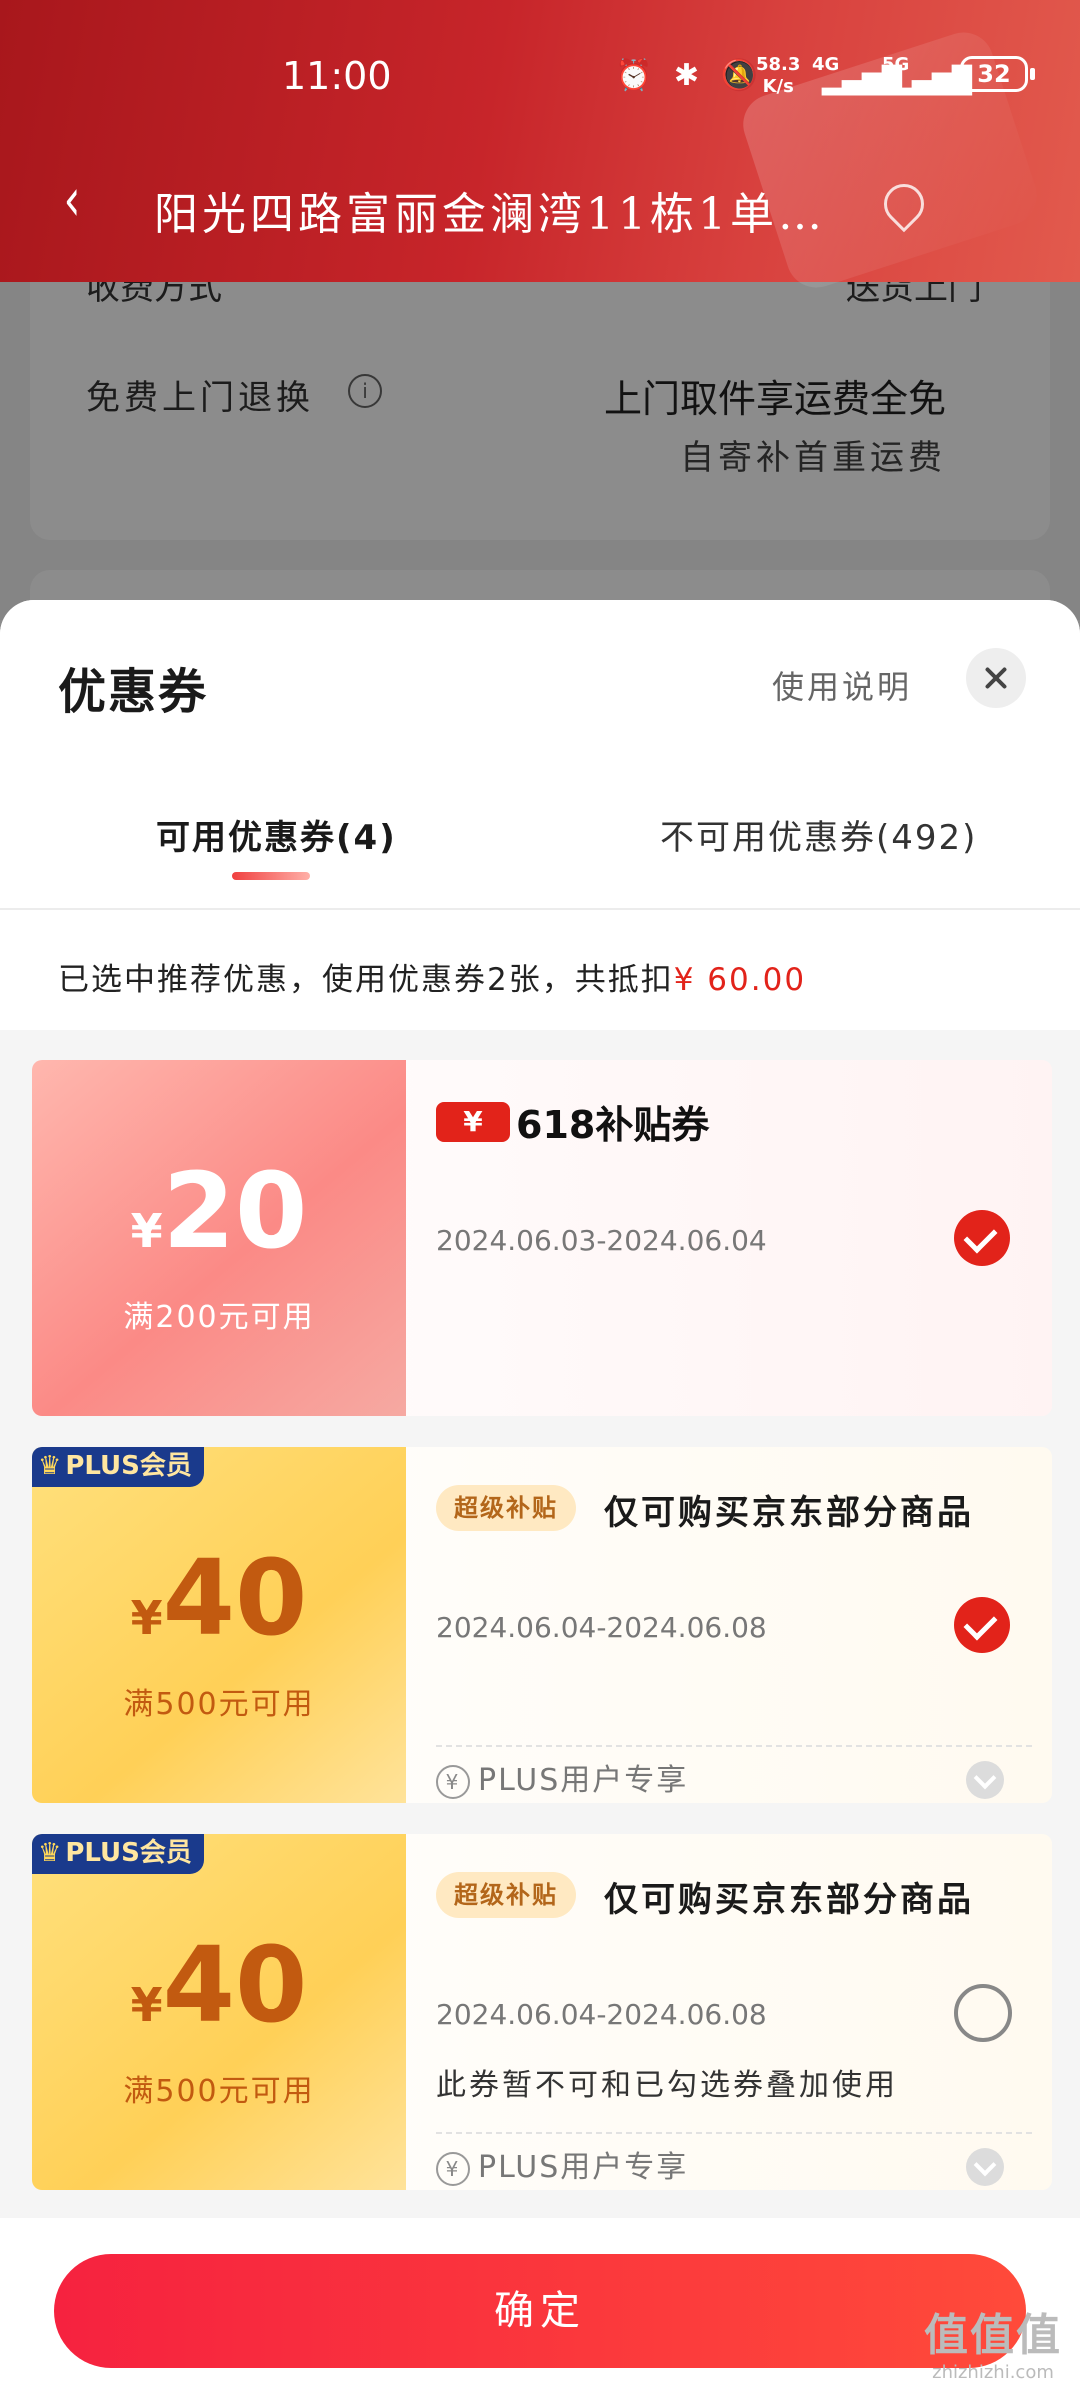  I want to click on status-icons: ⏰ ✱ 🔕, so click(689, 75).